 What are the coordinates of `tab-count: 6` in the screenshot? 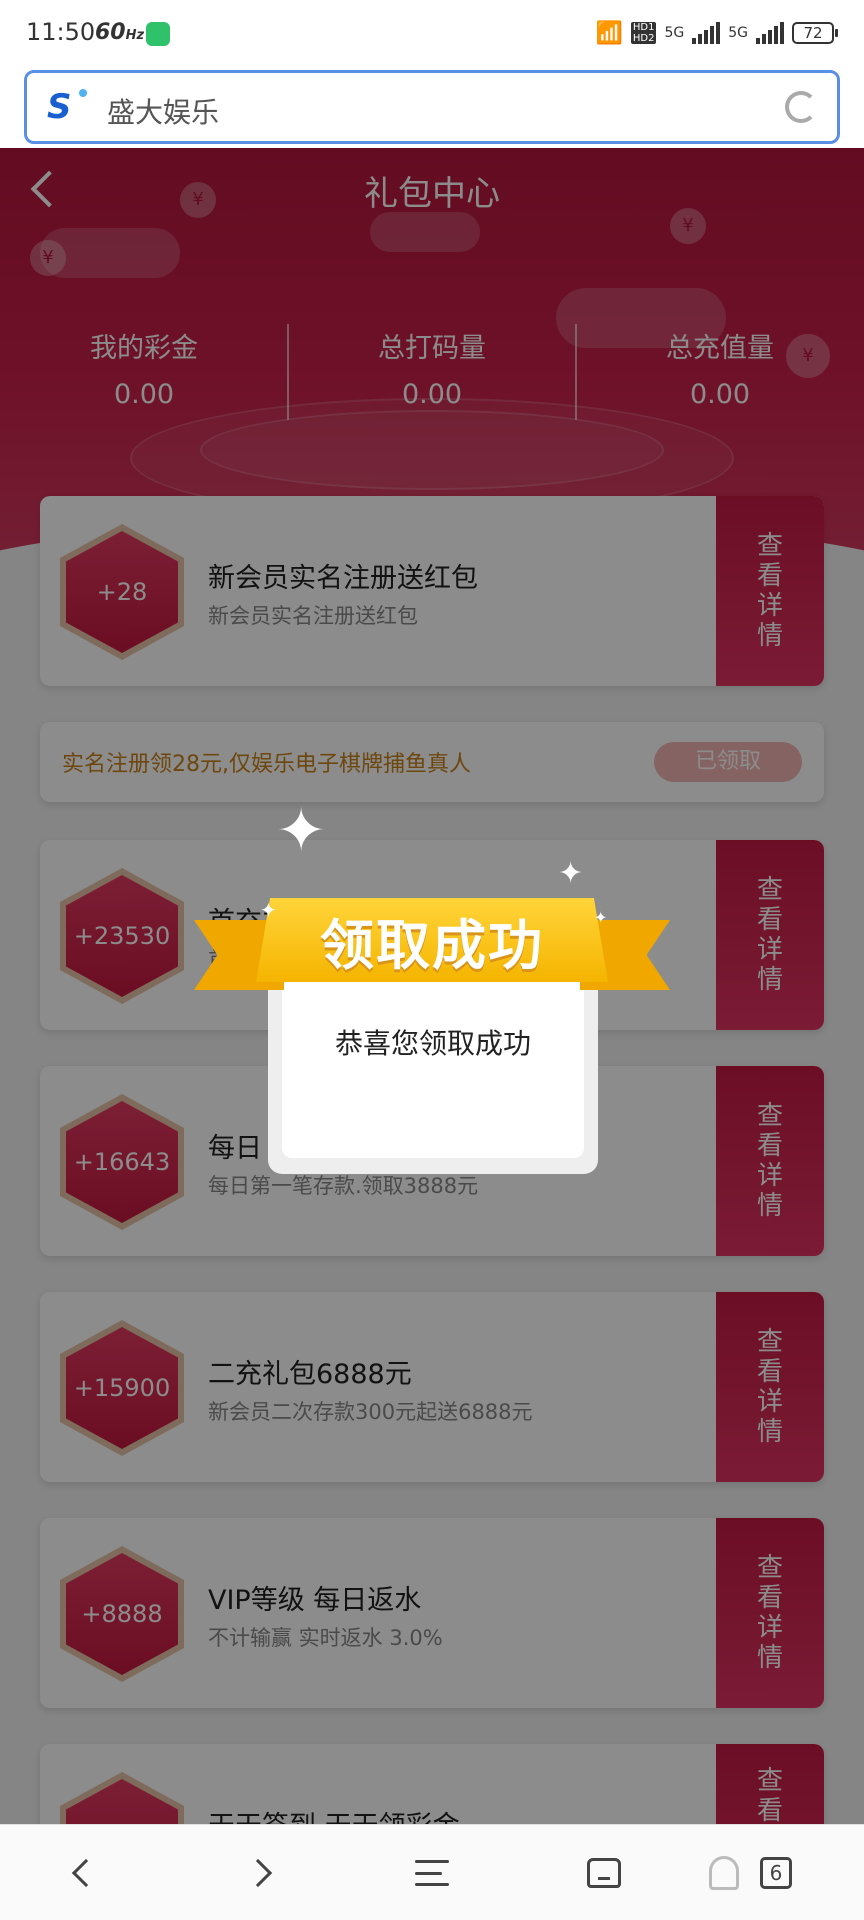 It's located at (776, 1873).